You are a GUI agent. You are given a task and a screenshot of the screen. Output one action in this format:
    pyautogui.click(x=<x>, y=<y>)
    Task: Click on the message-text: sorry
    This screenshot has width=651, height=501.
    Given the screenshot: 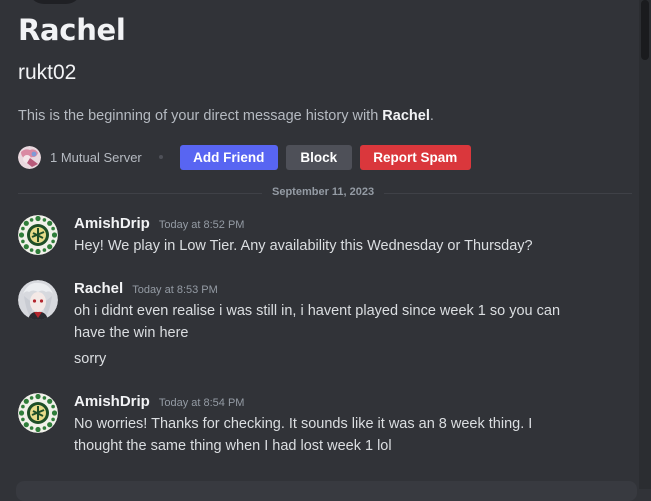 What is the action you would take?
    pyautogui.click(x=90, y=359)
    